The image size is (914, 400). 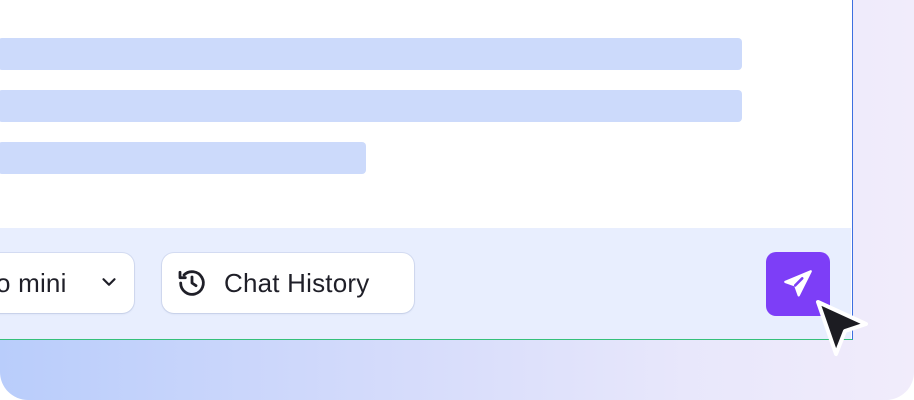 What do you see at coordinates (798, 283) in the screenshot?
I see `send-icon` at bounding box center [798, 283].